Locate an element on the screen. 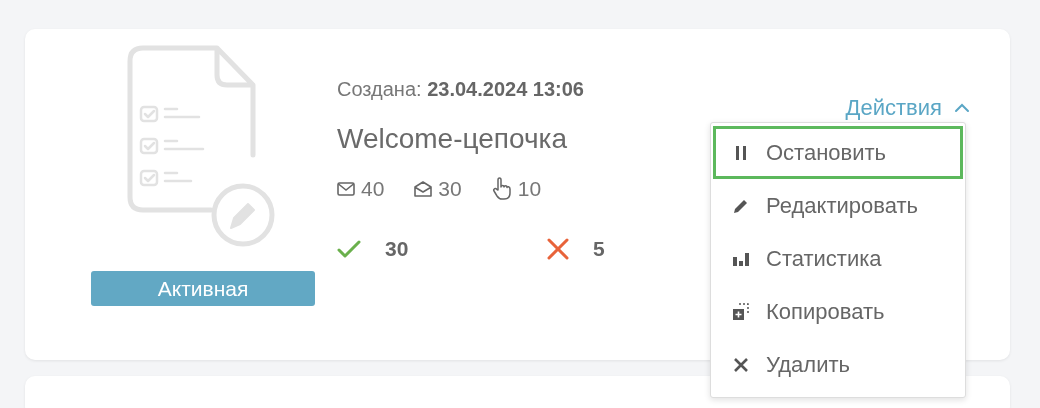  checklist-document-icon is located at coordinates (200, 146).